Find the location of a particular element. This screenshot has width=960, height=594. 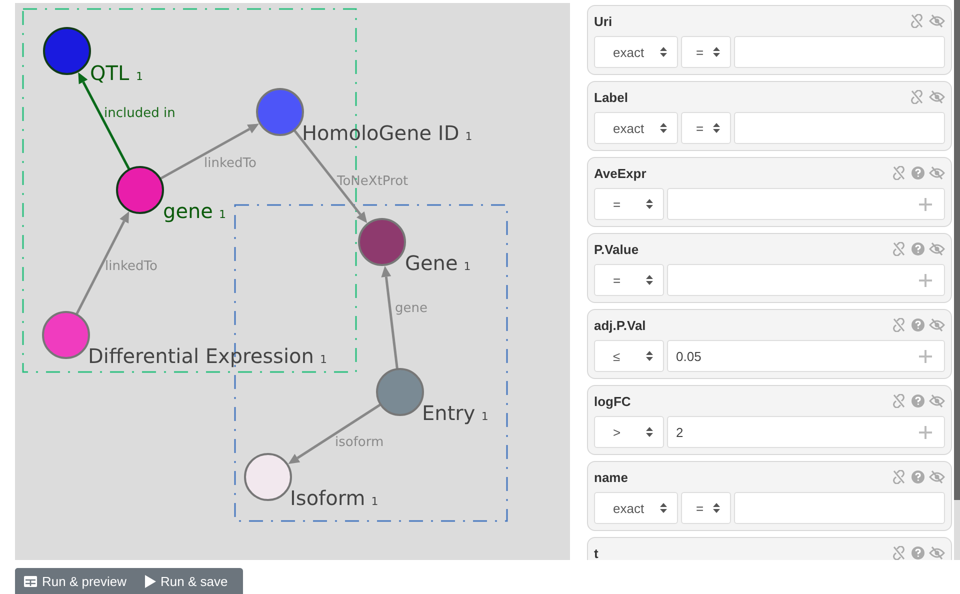

operator-select: > is located at coordinates (629, 432).